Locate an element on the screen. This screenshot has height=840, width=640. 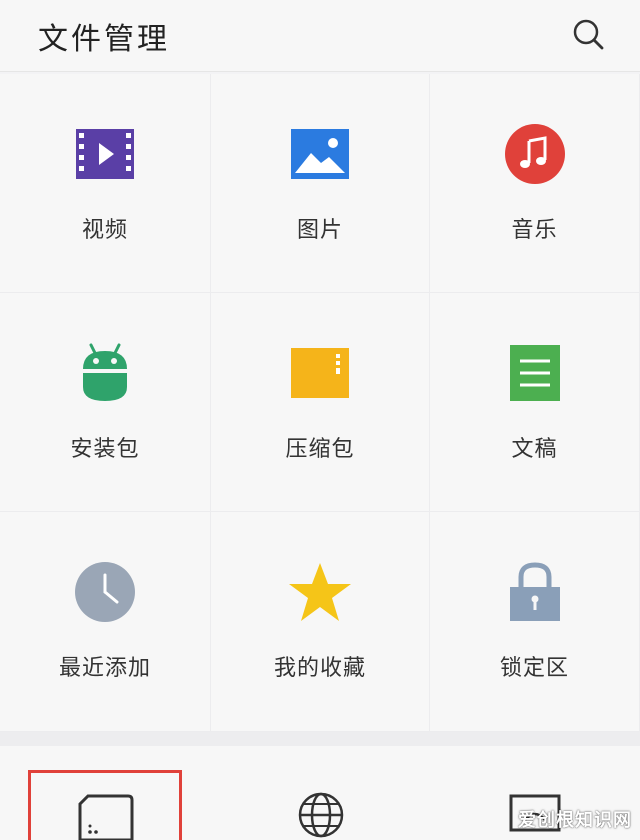
category-label: 图片 is located at coordinates (319, 230).